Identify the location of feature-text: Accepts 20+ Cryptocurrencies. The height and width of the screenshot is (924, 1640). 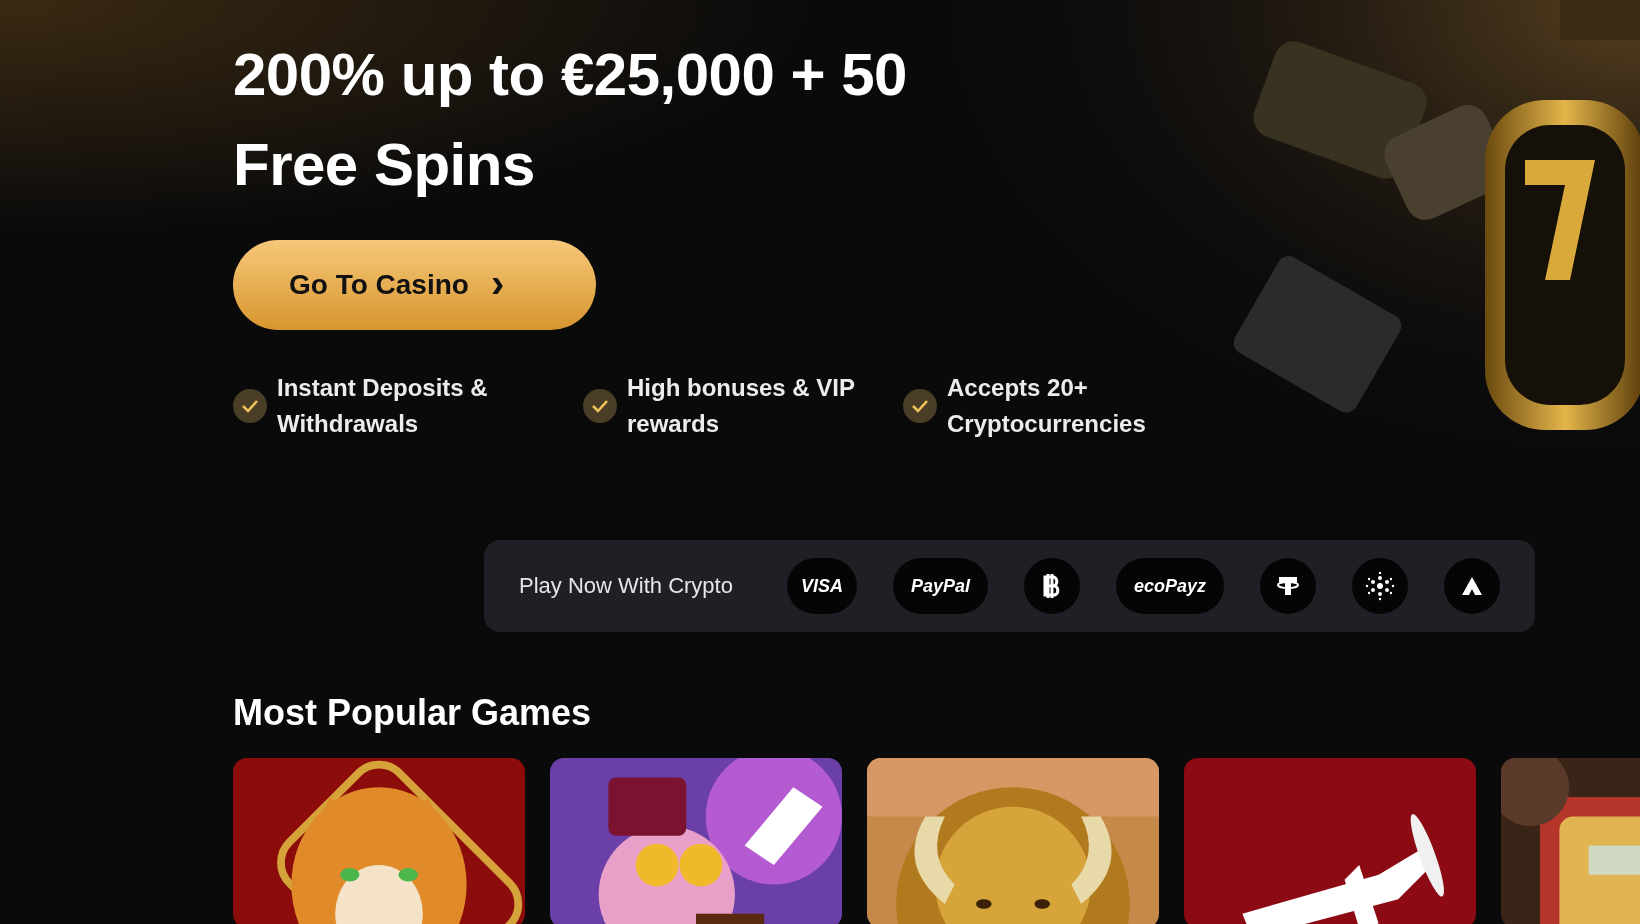
(1047, 406).